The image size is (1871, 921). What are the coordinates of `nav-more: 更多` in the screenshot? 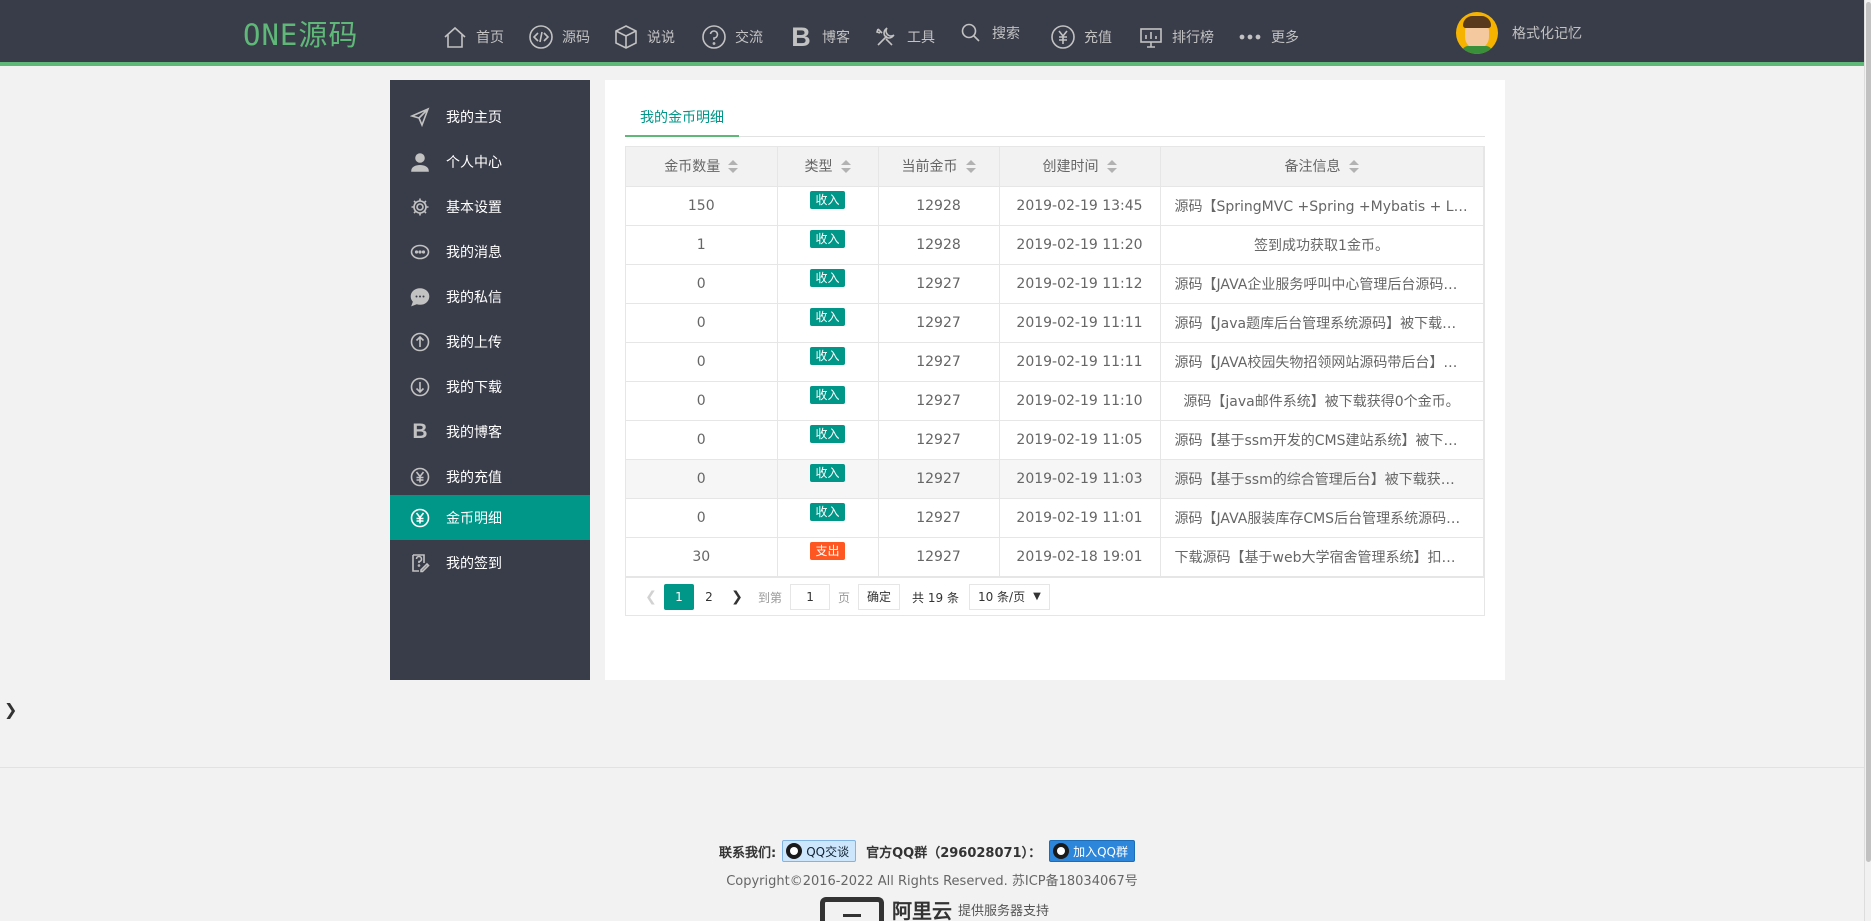 It's located at (1268, 37).